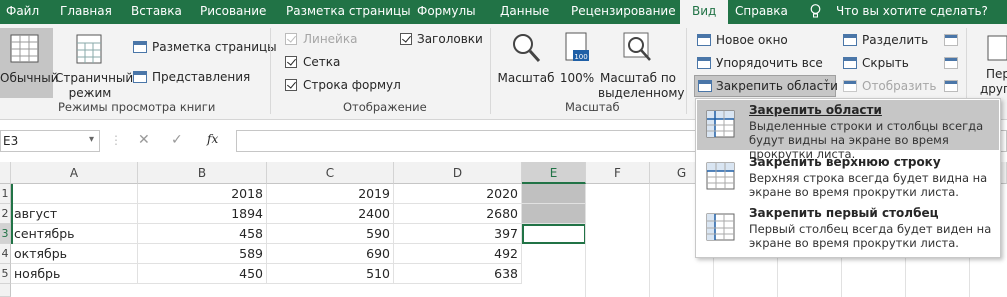  What do you see at coordinates (330, 234) in the screenshot?
I see `cell-c3: 590` at bounding box center [330, 234].